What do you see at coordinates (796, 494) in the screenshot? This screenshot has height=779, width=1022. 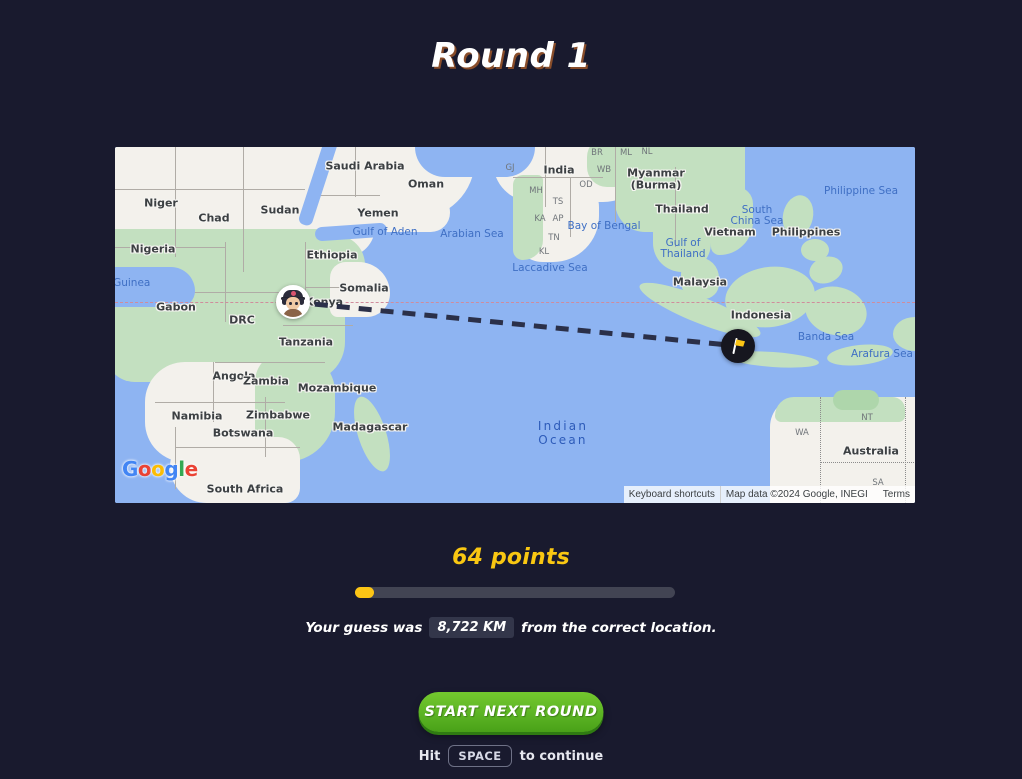 I see `map-data-credit: Map data ©2024 Google, INEGI` at bounding box center [796, 494].